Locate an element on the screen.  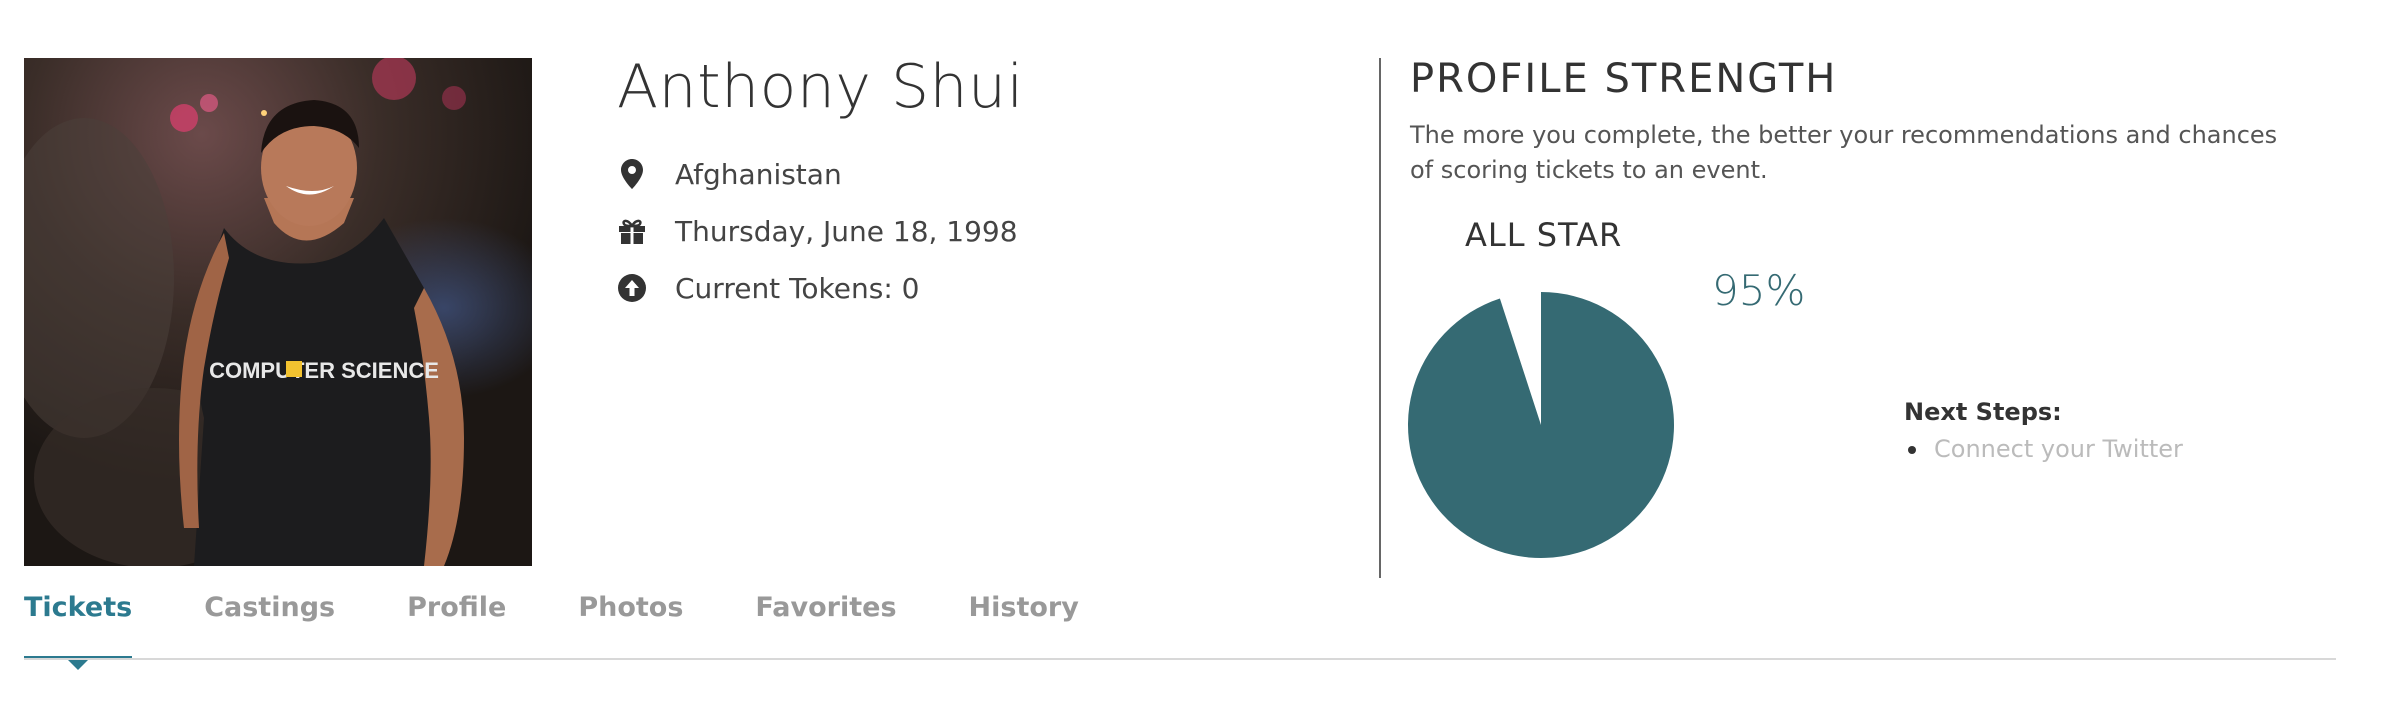
tab-label: Photos is located at coordinates (631, 607).